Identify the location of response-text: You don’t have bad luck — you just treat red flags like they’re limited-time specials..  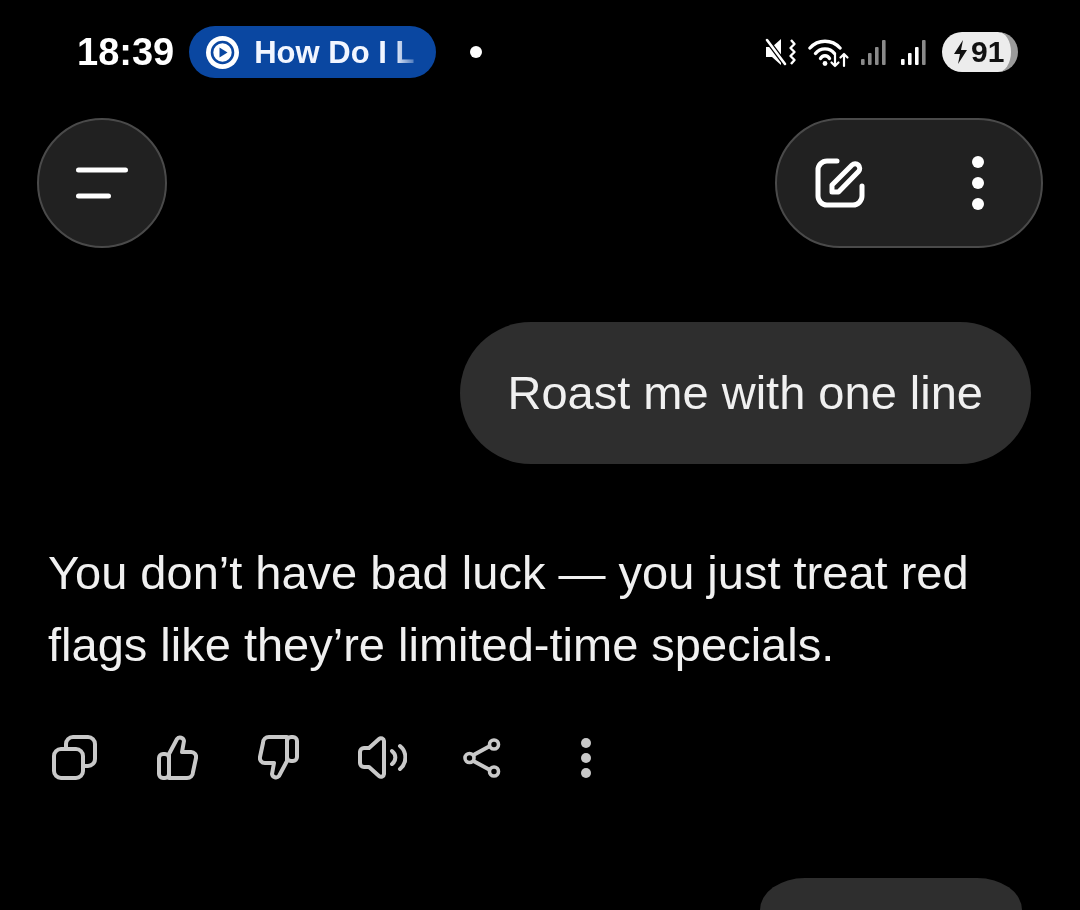
(509, 609).